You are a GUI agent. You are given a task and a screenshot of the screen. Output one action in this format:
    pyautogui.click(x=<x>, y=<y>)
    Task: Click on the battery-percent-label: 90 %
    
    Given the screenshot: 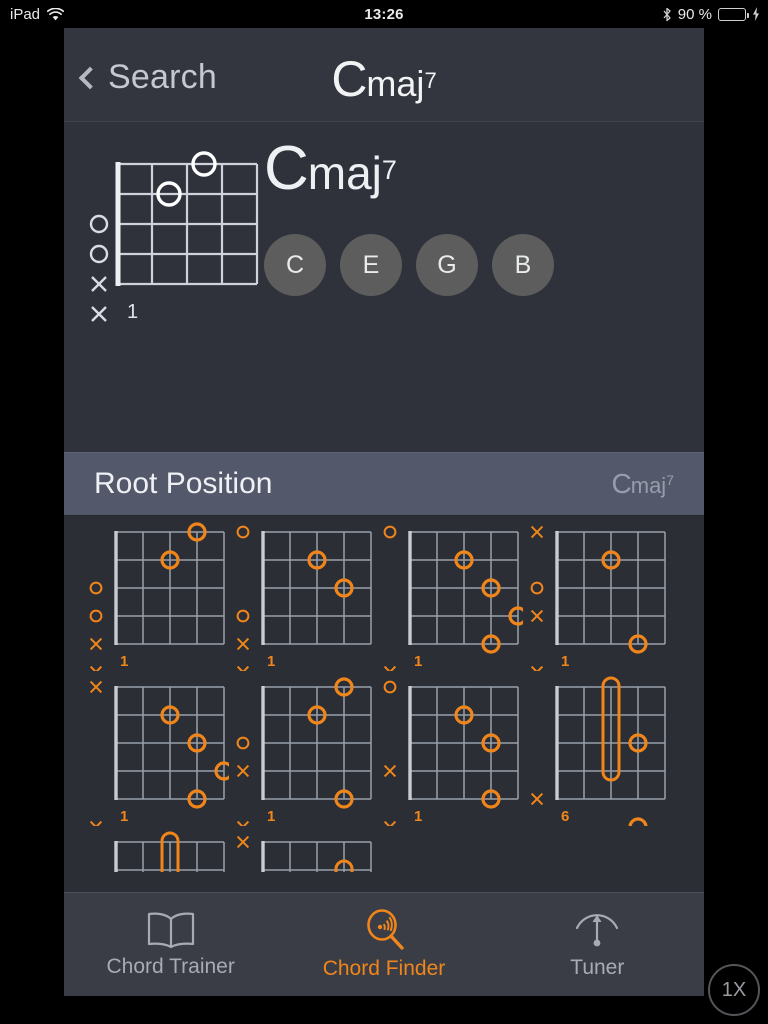 What is the action you would take?
    pyautogui.click(x=694, y=14)
    